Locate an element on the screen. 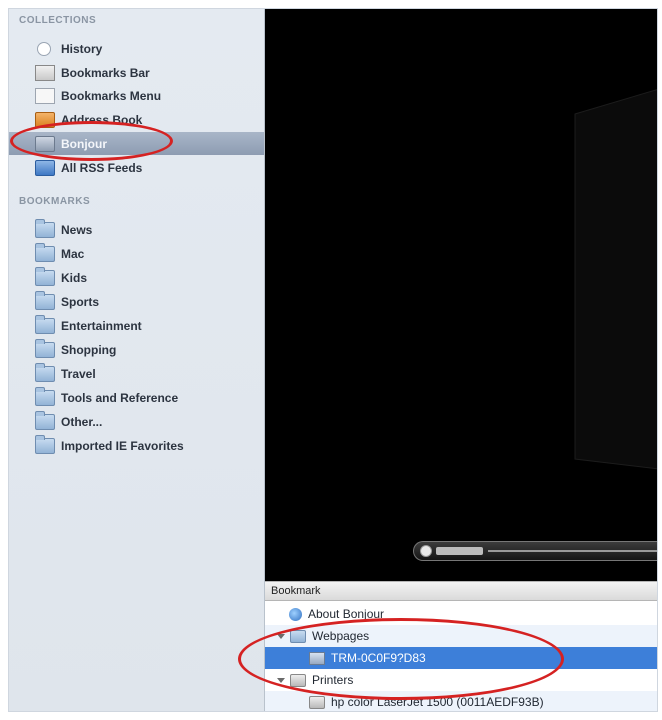 Image resolution: width=662 pixels, height=720 pixels. sidebar-item-label: All RSS Feeds is located at coordinates (102, 167).